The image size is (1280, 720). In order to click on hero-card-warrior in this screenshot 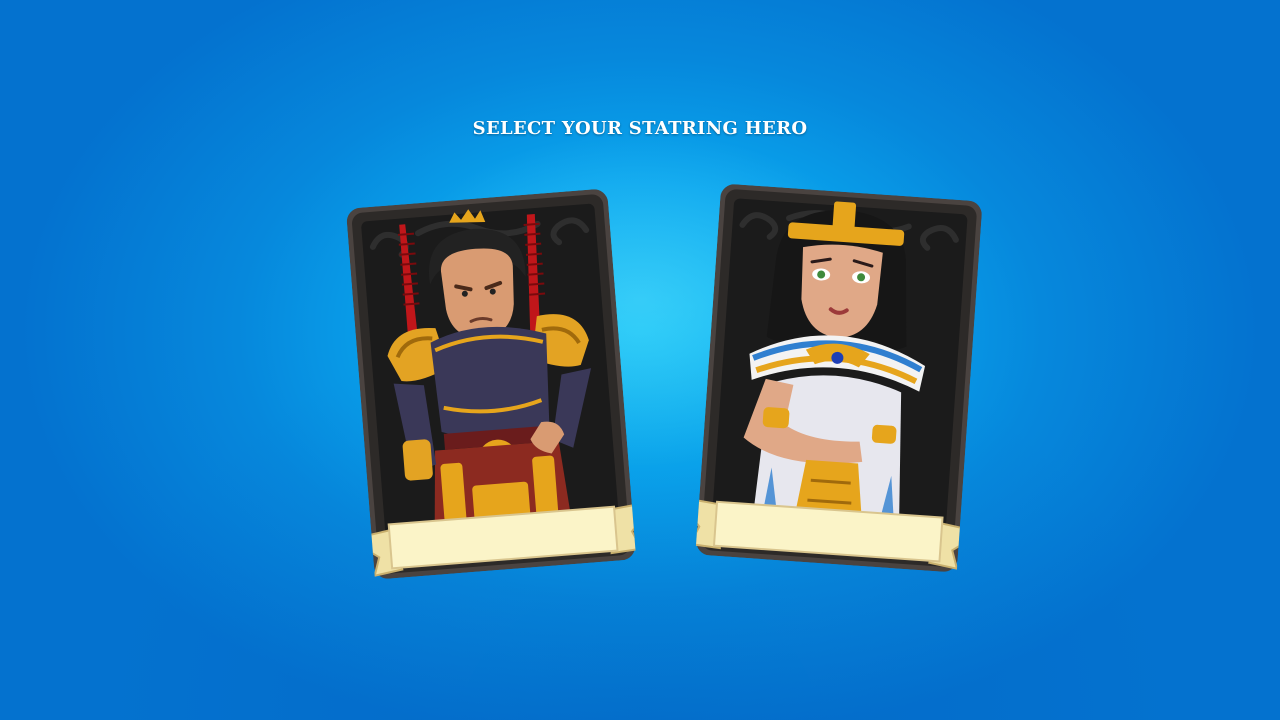, I will do `click(491, 383)`.